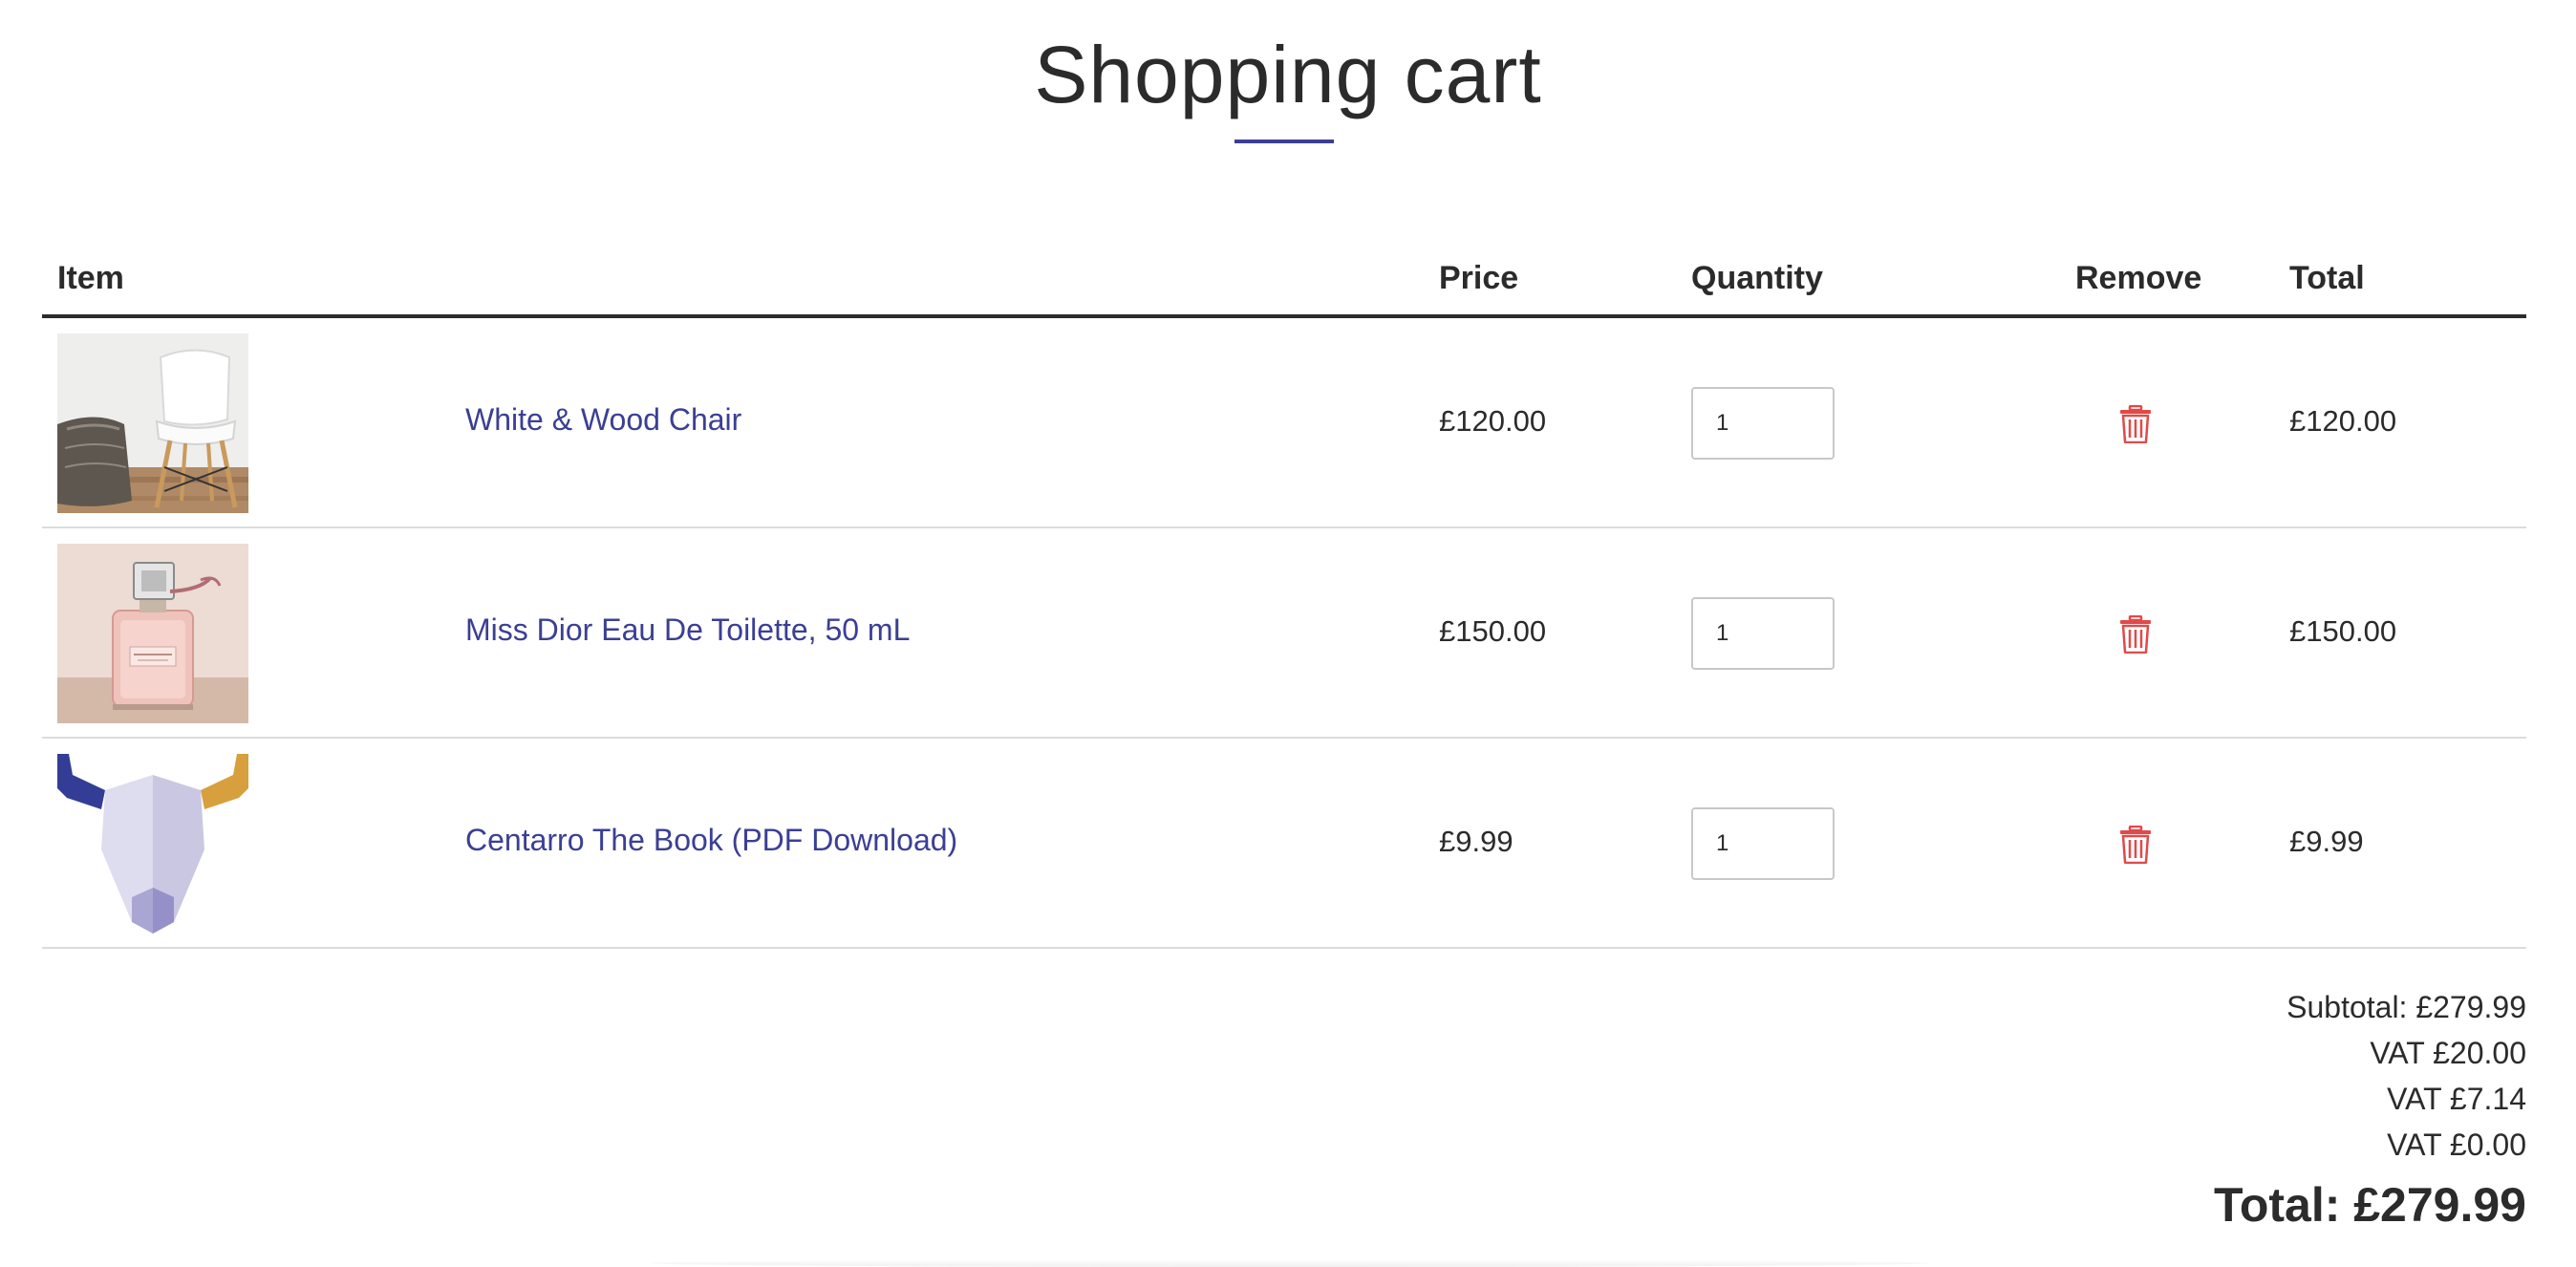 This screenshot has width=2576, height=1267. What do you see at coordinates (1493, 631) in the screenshot?
I see `item-price: £150.00` at bounding box center [1493, 631].